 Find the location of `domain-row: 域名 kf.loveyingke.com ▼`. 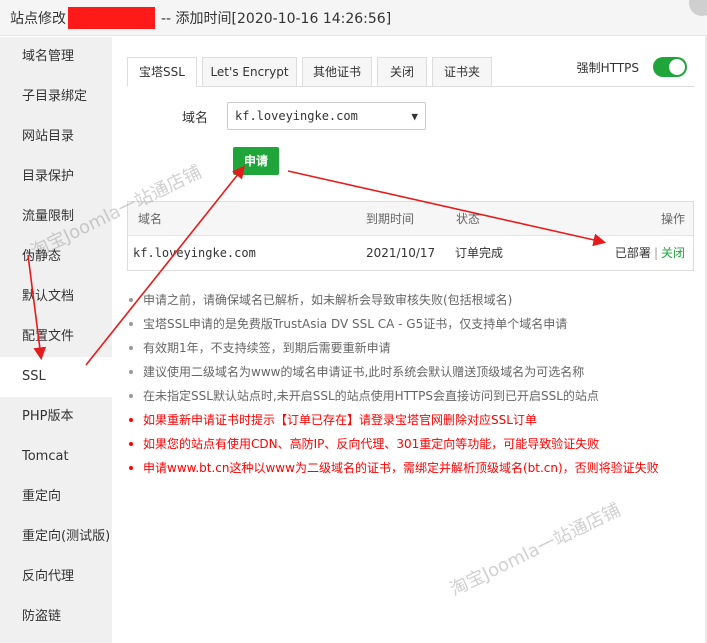

domain-row: 域名 kf.loveyingke.com ▼ is located at coordinates (304, 116).